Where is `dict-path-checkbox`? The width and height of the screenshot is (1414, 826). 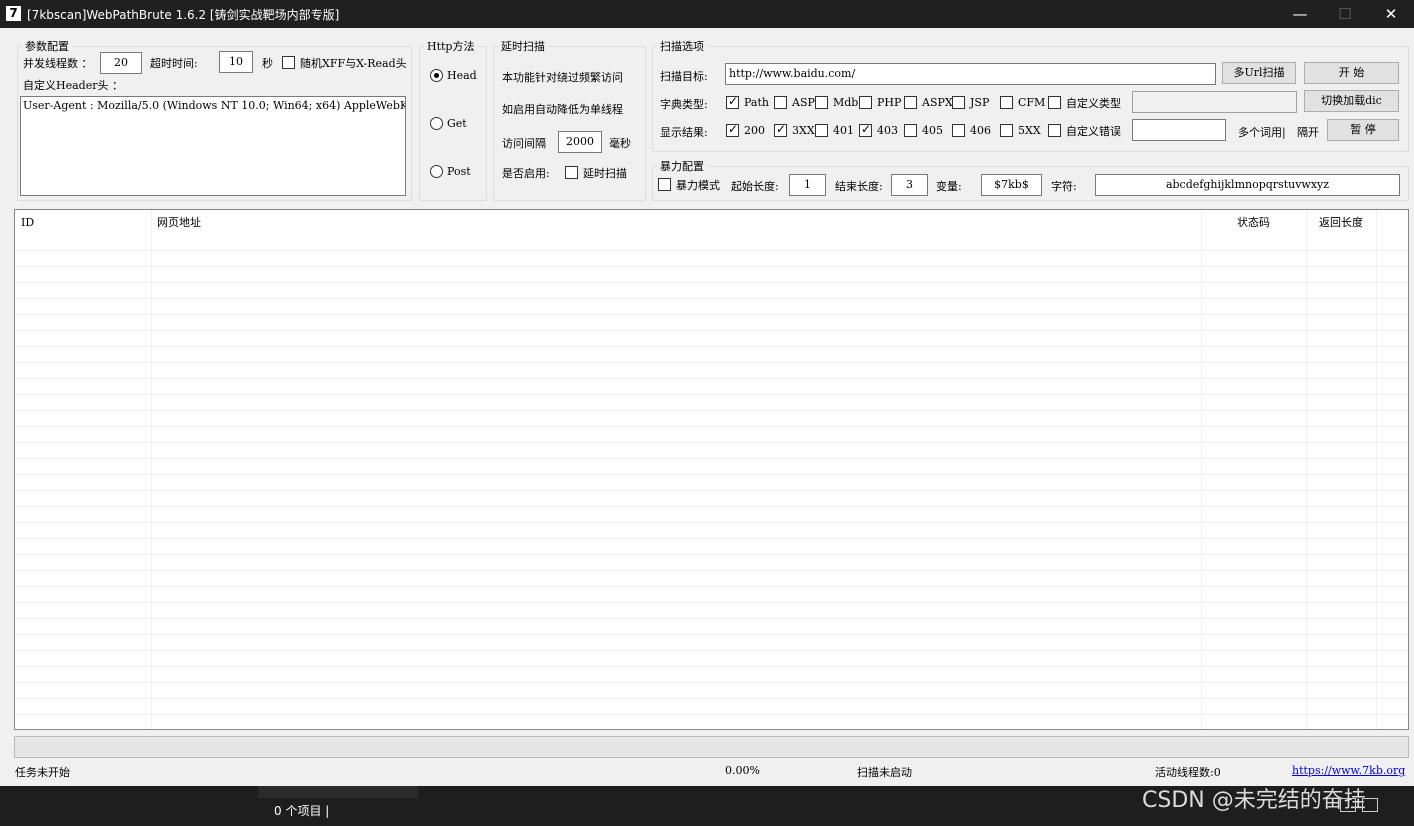 dict-path-checkbox is located at coordinates (732, 101).